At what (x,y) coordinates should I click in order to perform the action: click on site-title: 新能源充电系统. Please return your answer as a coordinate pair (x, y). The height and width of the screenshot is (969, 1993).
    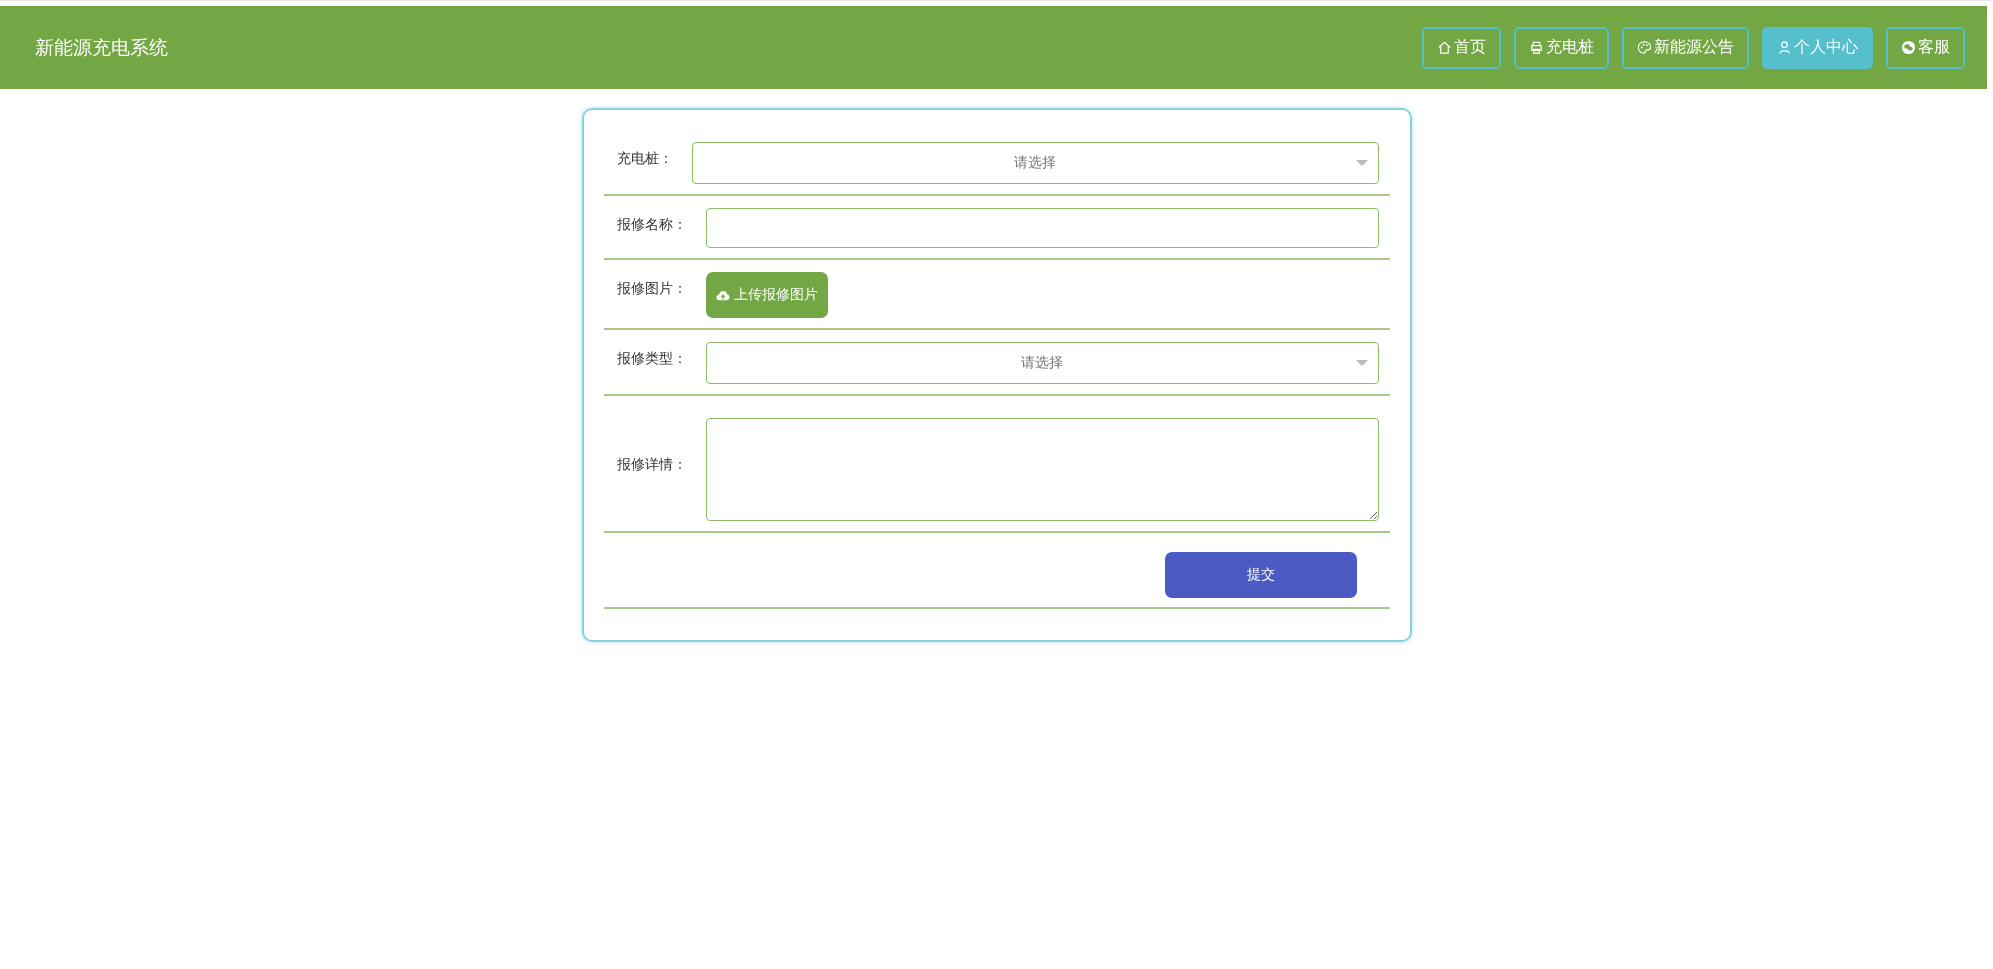
    Looking at the image, I should click on (101, 47).